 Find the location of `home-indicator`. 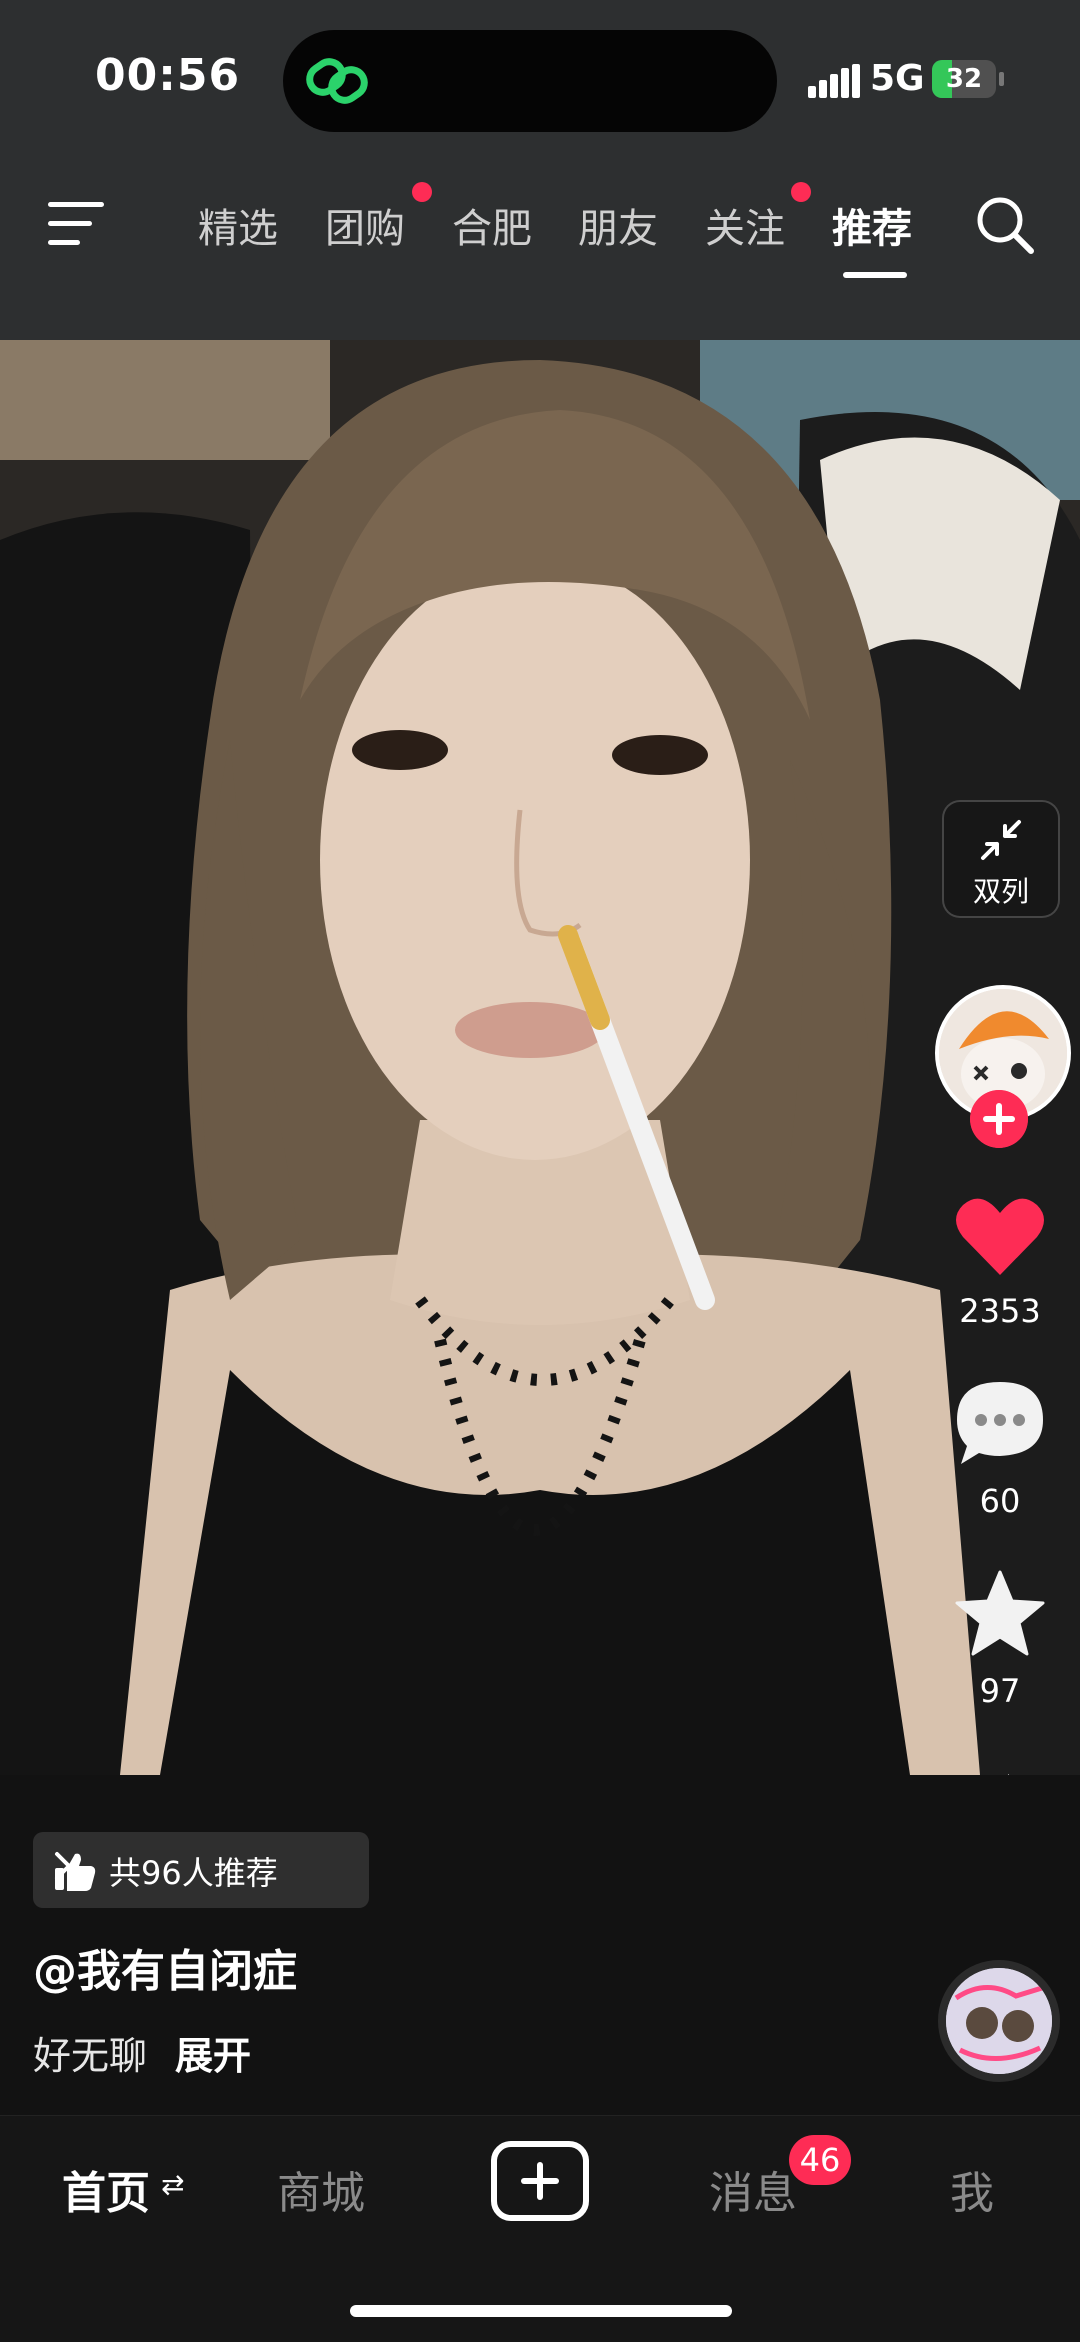

home-indicator is located at coordinates (541, 2311).